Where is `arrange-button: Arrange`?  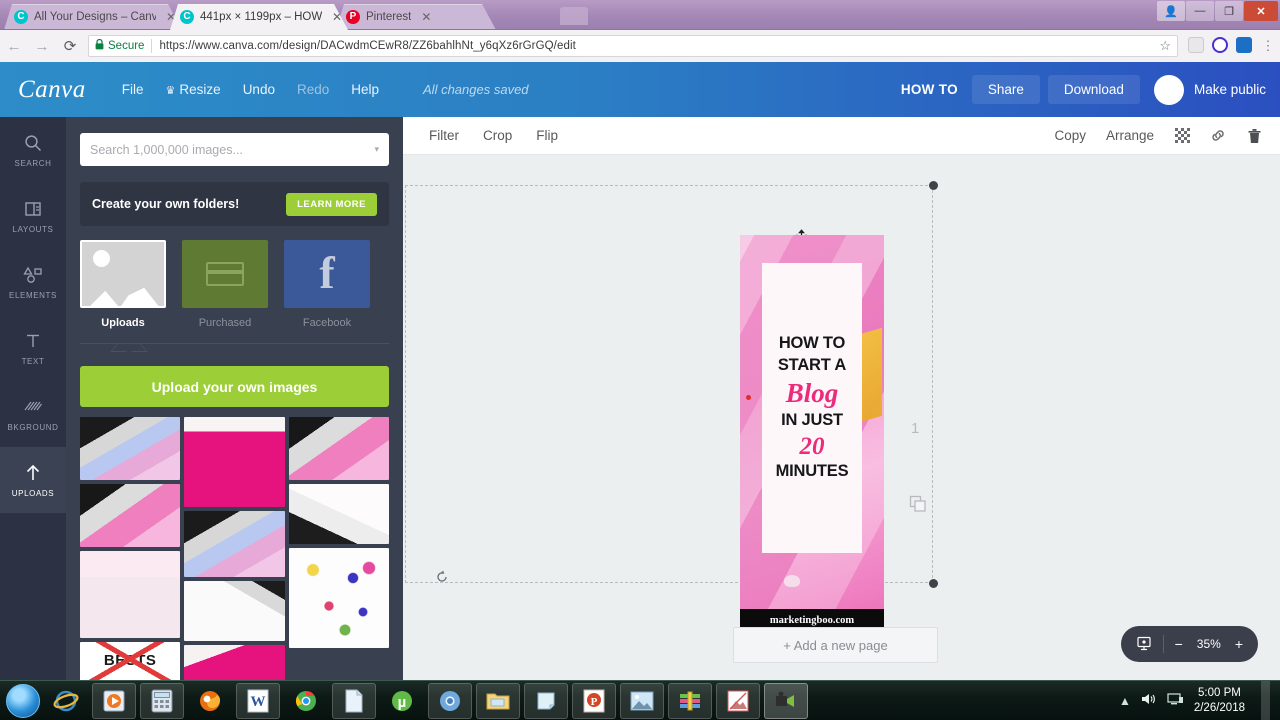 arrange-button: Arrange is located at coordinates (1130, 135).